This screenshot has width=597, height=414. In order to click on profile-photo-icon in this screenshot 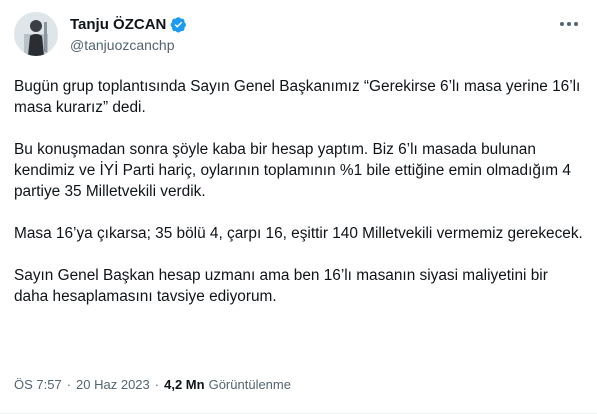, I will do `click(36, 34)`.